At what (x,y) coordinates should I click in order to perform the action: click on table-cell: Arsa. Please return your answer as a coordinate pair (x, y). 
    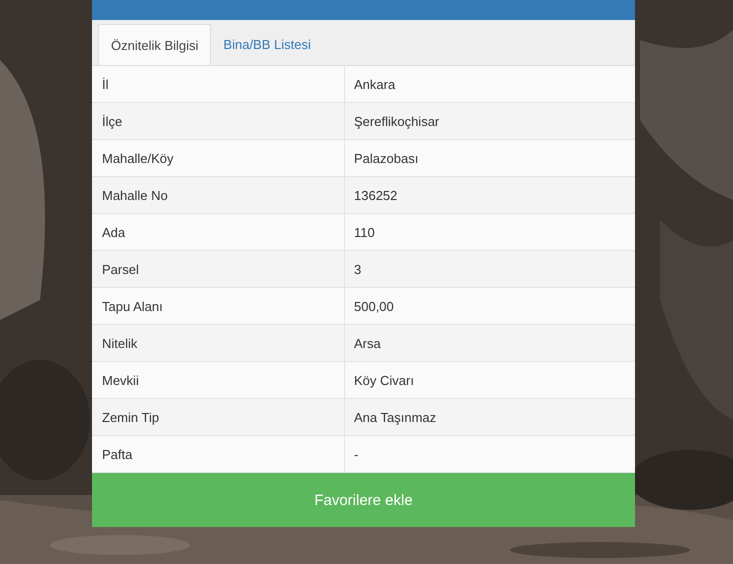
    Looking at the image, I should click on (489, 343).